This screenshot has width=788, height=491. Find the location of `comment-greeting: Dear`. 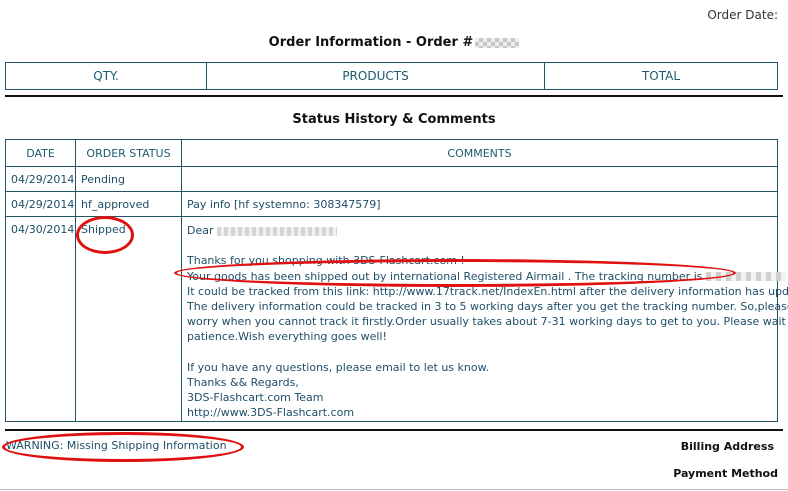

comment-greeting: Dear is located at coordinates (479, 230).